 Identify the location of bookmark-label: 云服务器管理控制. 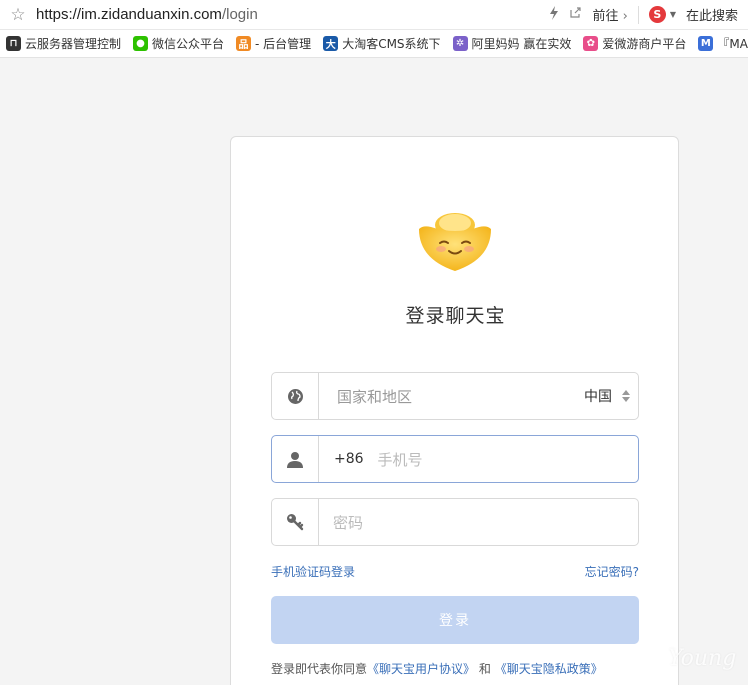
(73, 44).